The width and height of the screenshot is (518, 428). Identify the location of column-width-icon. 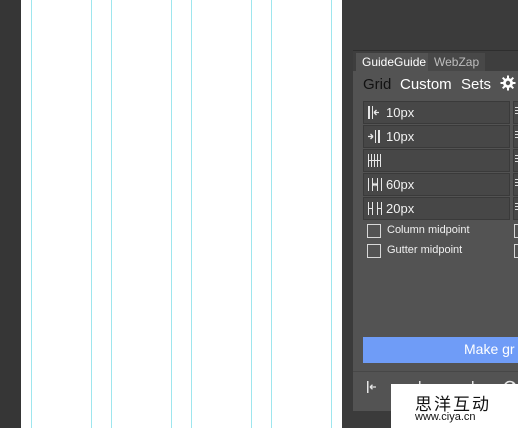
(375, 184).